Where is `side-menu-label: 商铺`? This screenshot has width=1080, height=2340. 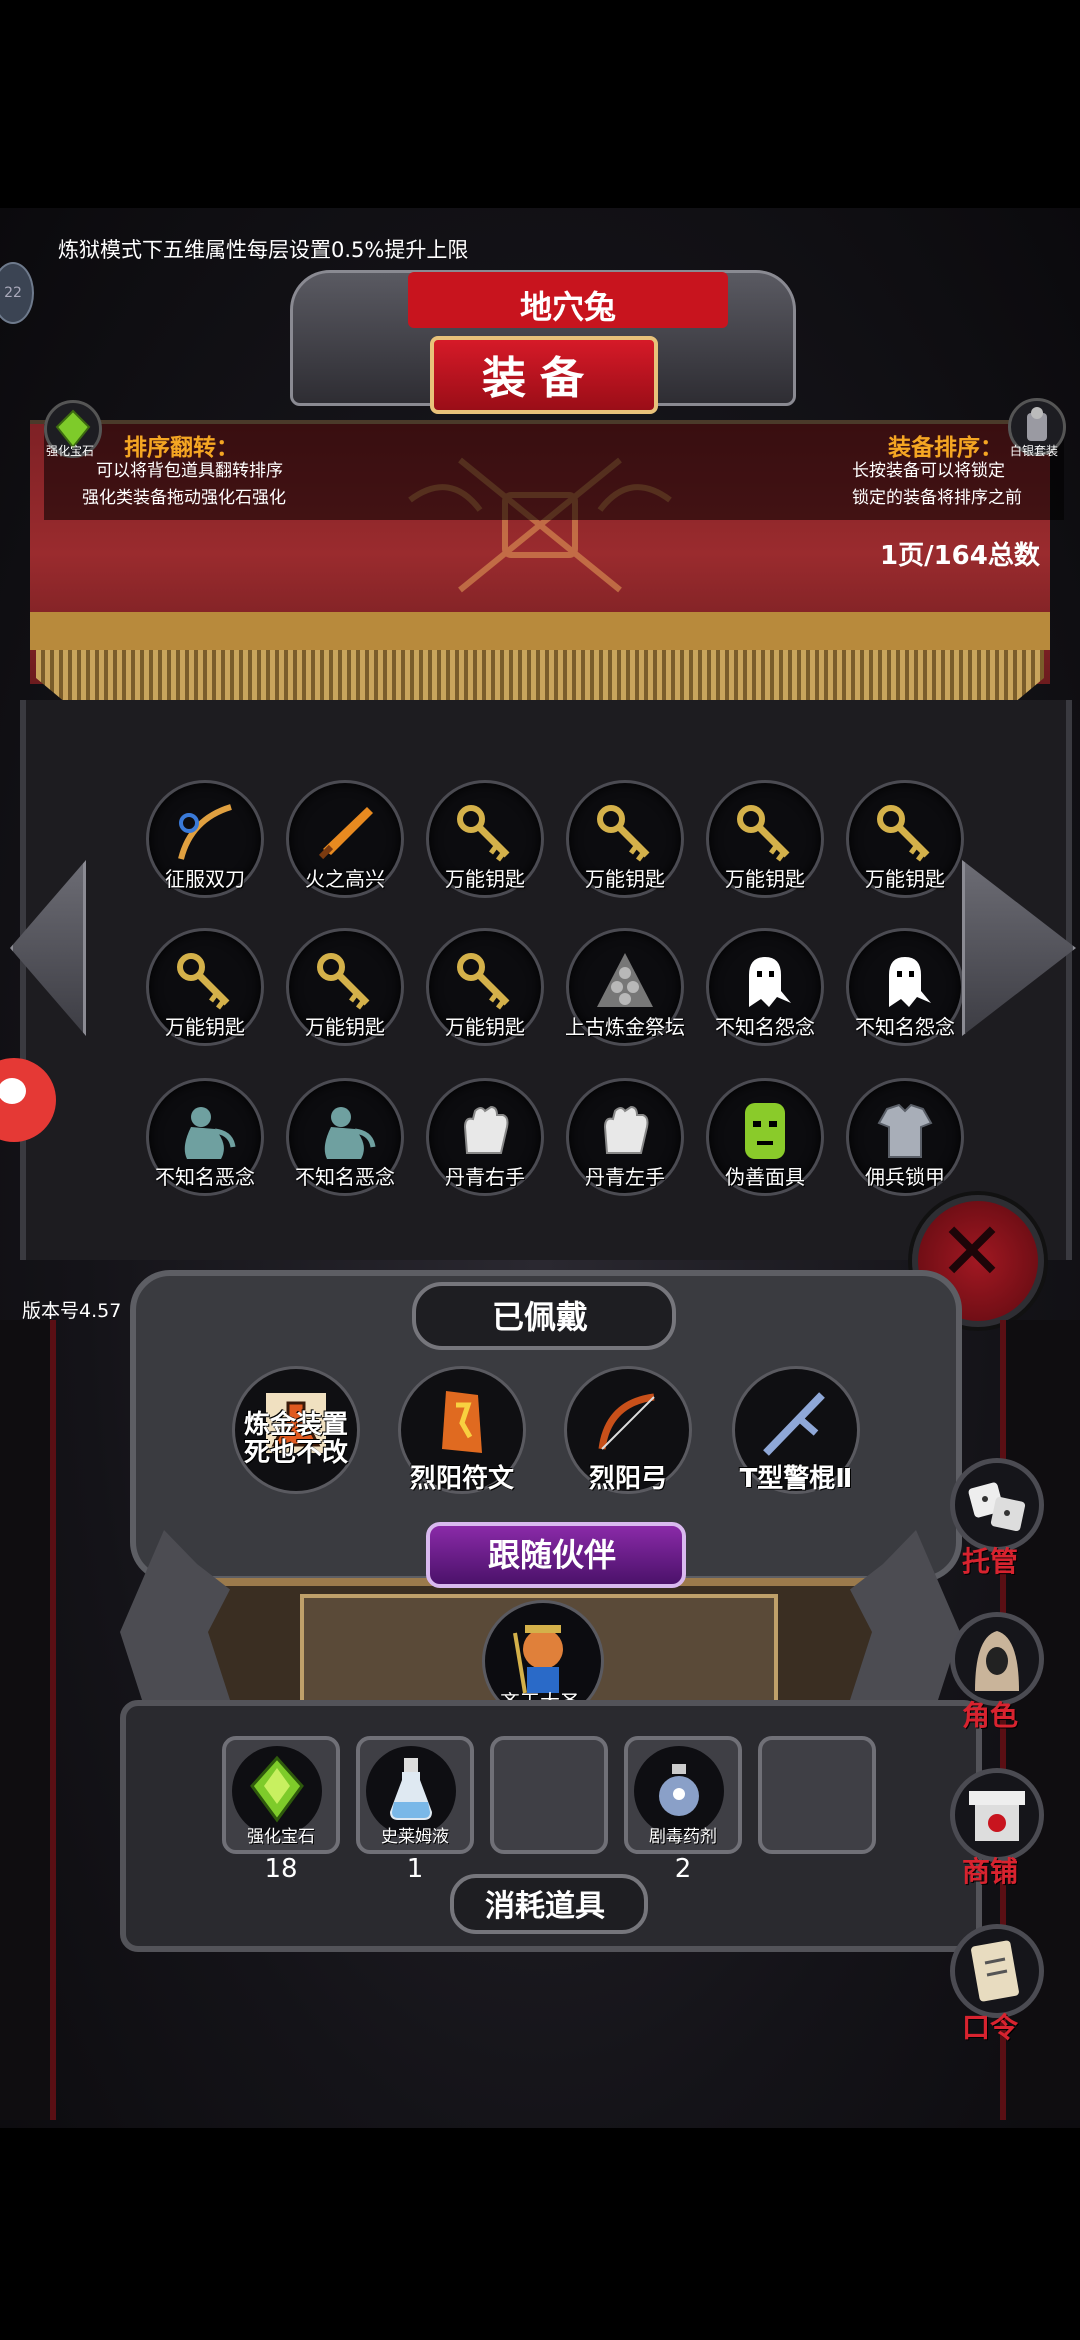 side-menu-label: 商铺 is located at coordinates (989, 1871).